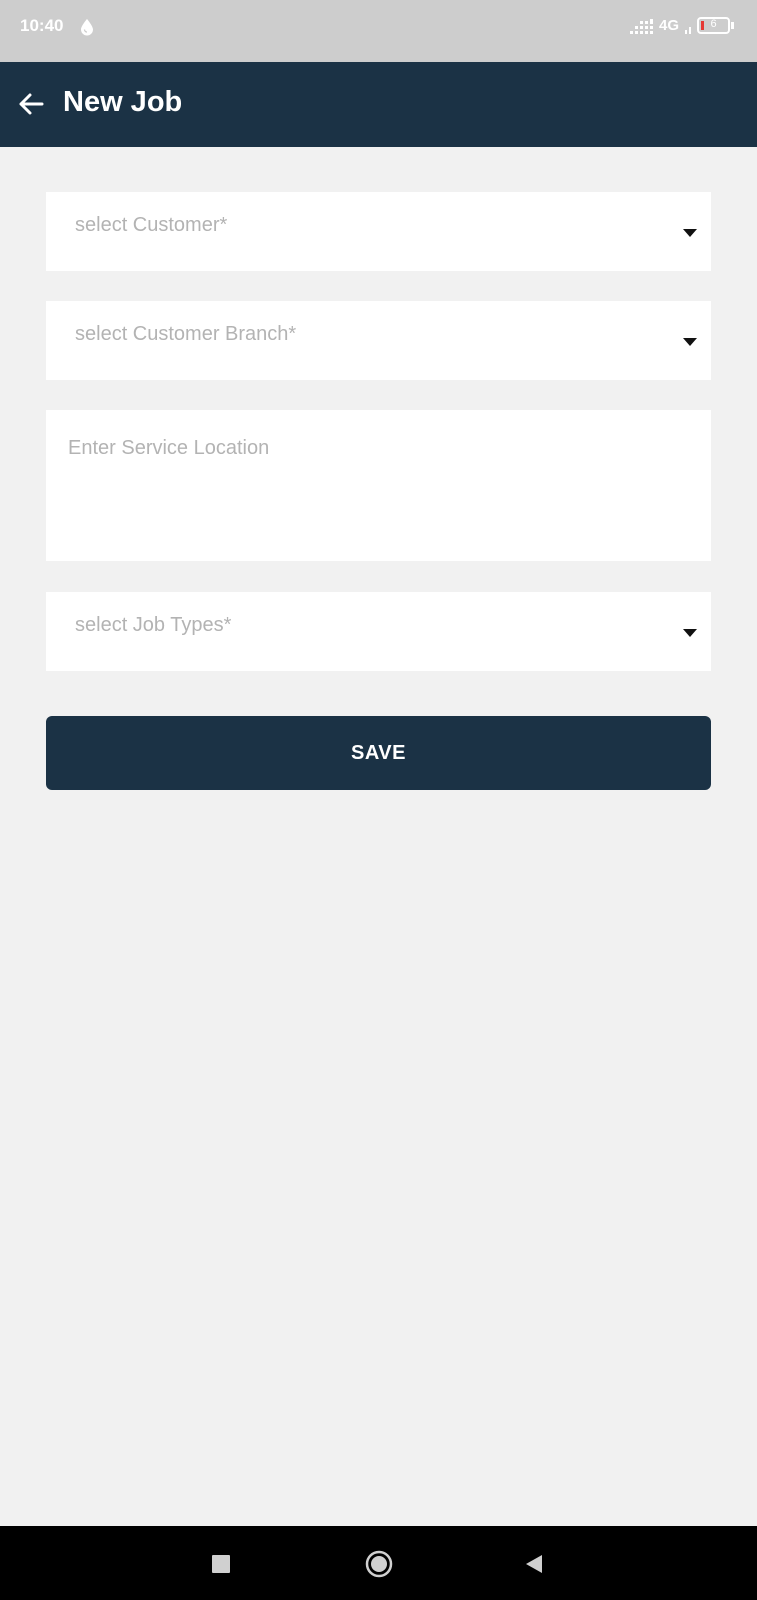  I want to click on save-button: SAVE, so click(378, 753).